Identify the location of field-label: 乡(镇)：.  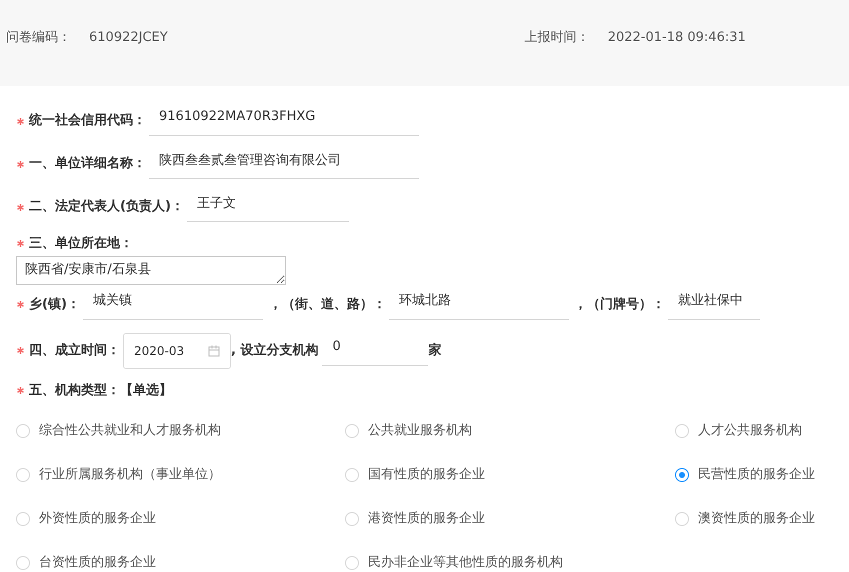
(54, 305).